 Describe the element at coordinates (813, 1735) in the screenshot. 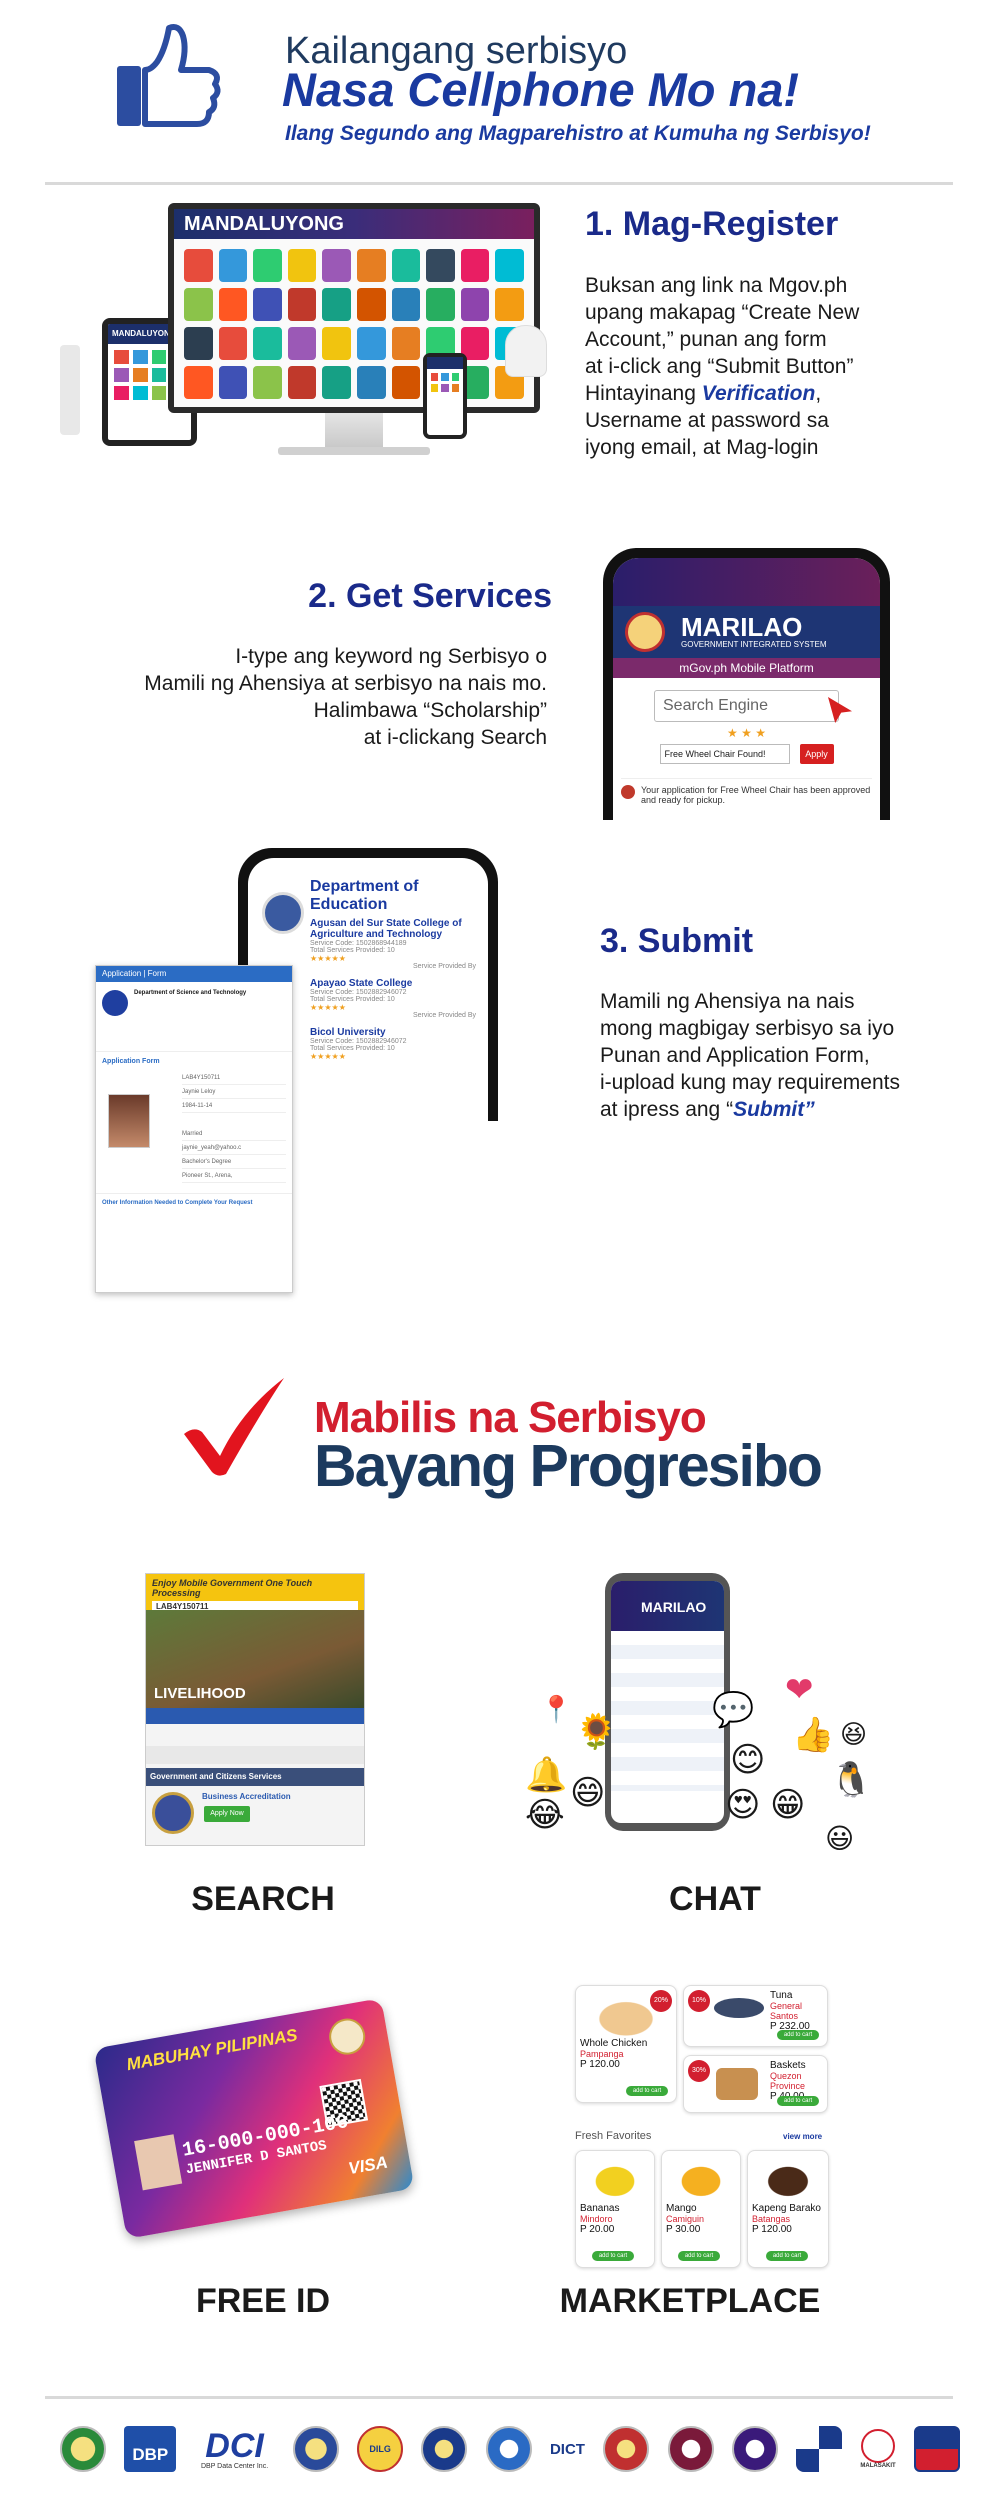

I see `thumbs-up-icon: 👍` at that location.